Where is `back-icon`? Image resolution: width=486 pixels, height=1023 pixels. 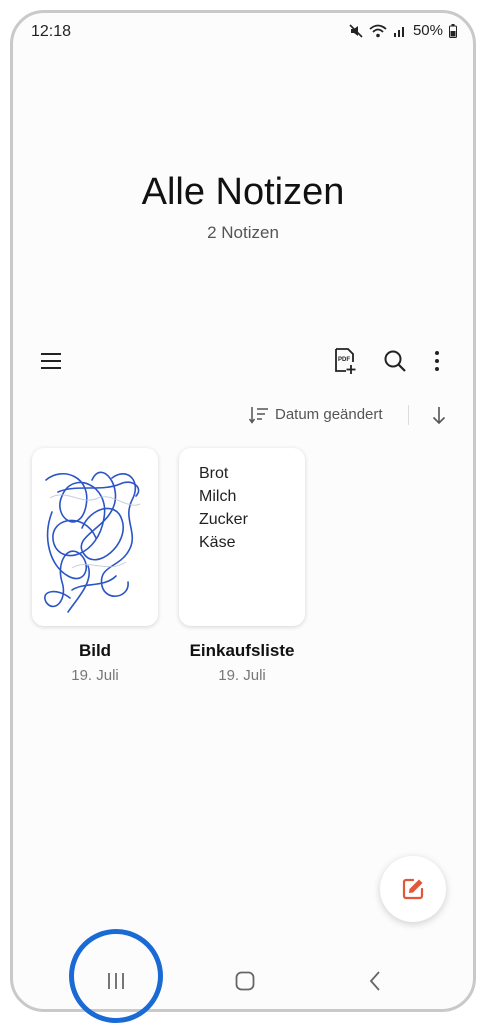 back-icon is located at coordinates (374, 981).